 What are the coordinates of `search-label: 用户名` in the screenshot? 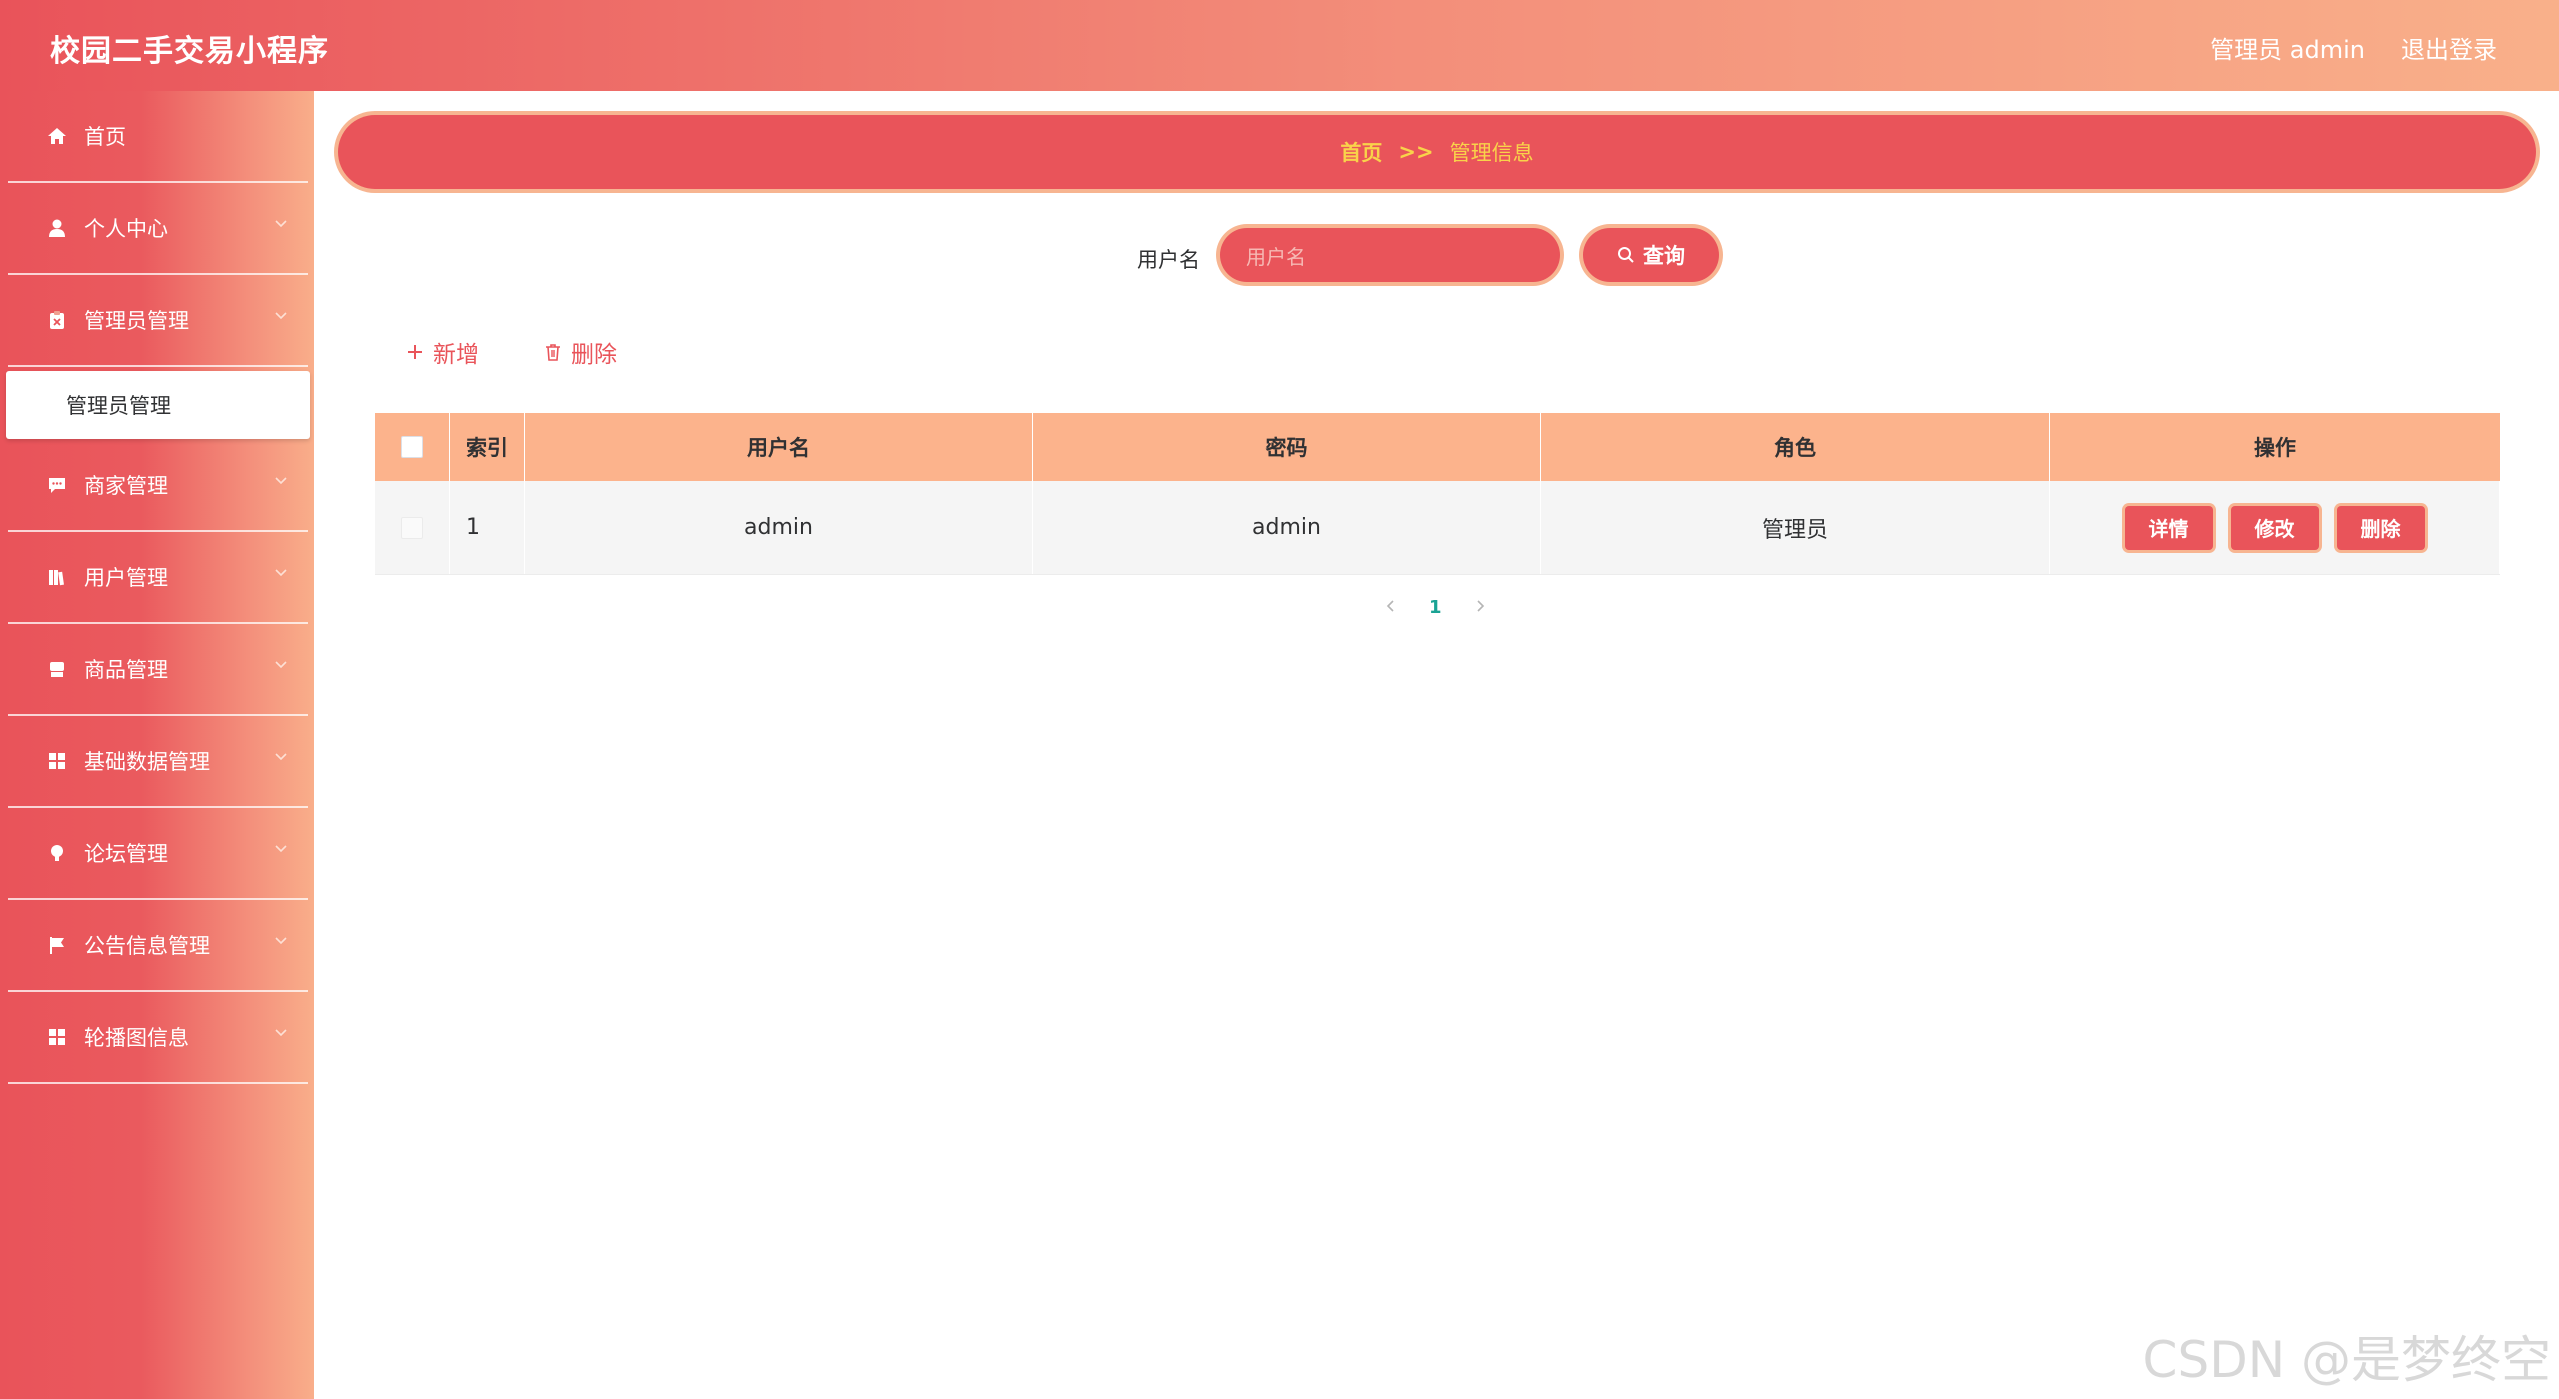 It's located at (1168, 260).